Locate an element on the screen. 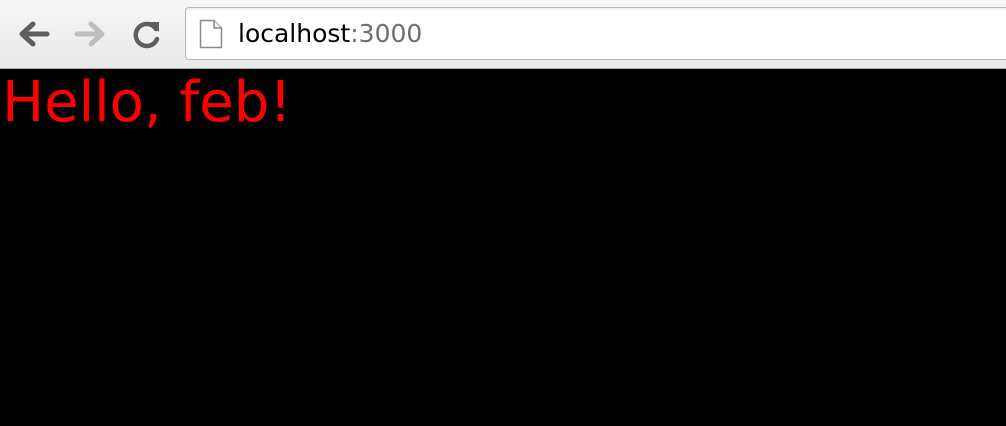 Image resolution: width=1006 pixels, height=426 pixels. greeting-heading: Hello, feb! is located at coordinates (147, 102).